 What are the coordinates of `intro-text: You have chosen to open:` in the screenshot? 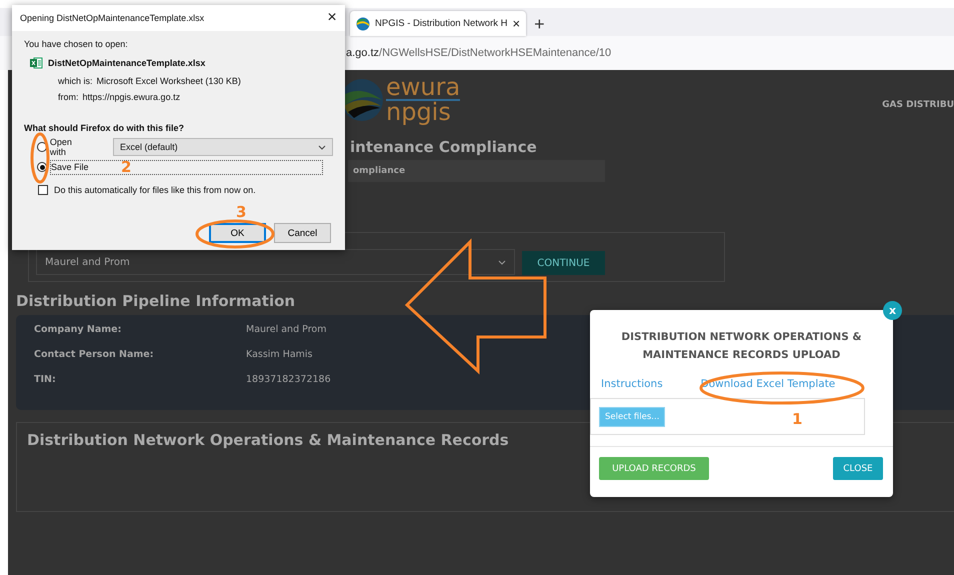 It's located at (76, 44).